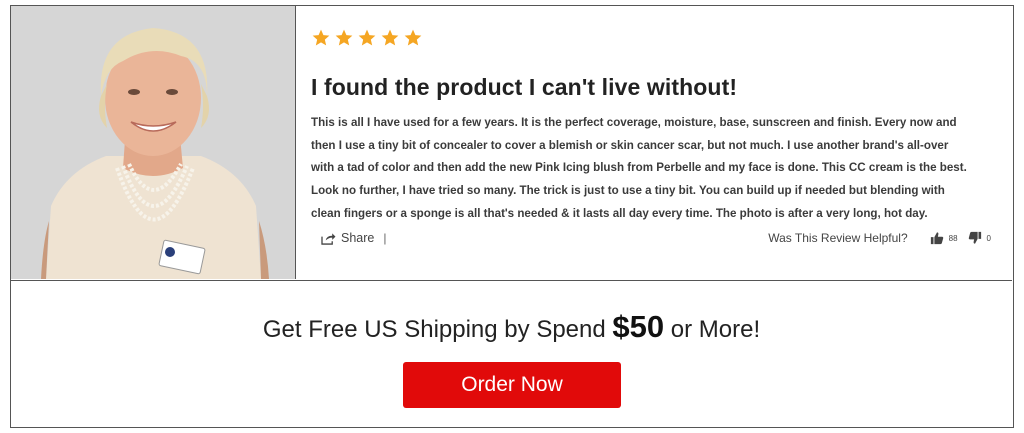 The height and width of the screenshot is (433, 1024). What do you see at coordinates (937, 238) in the screenshot?
I see `thumbs-up-icon` at bounding box center [937, 238].